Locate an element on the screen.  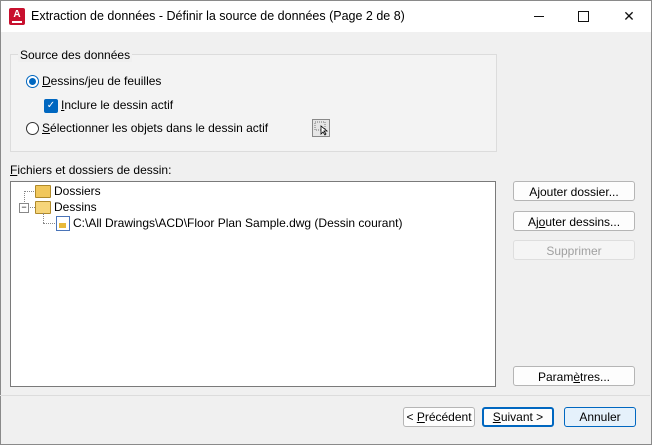
close-icon: ✕ is located at coordinates (629, 16).